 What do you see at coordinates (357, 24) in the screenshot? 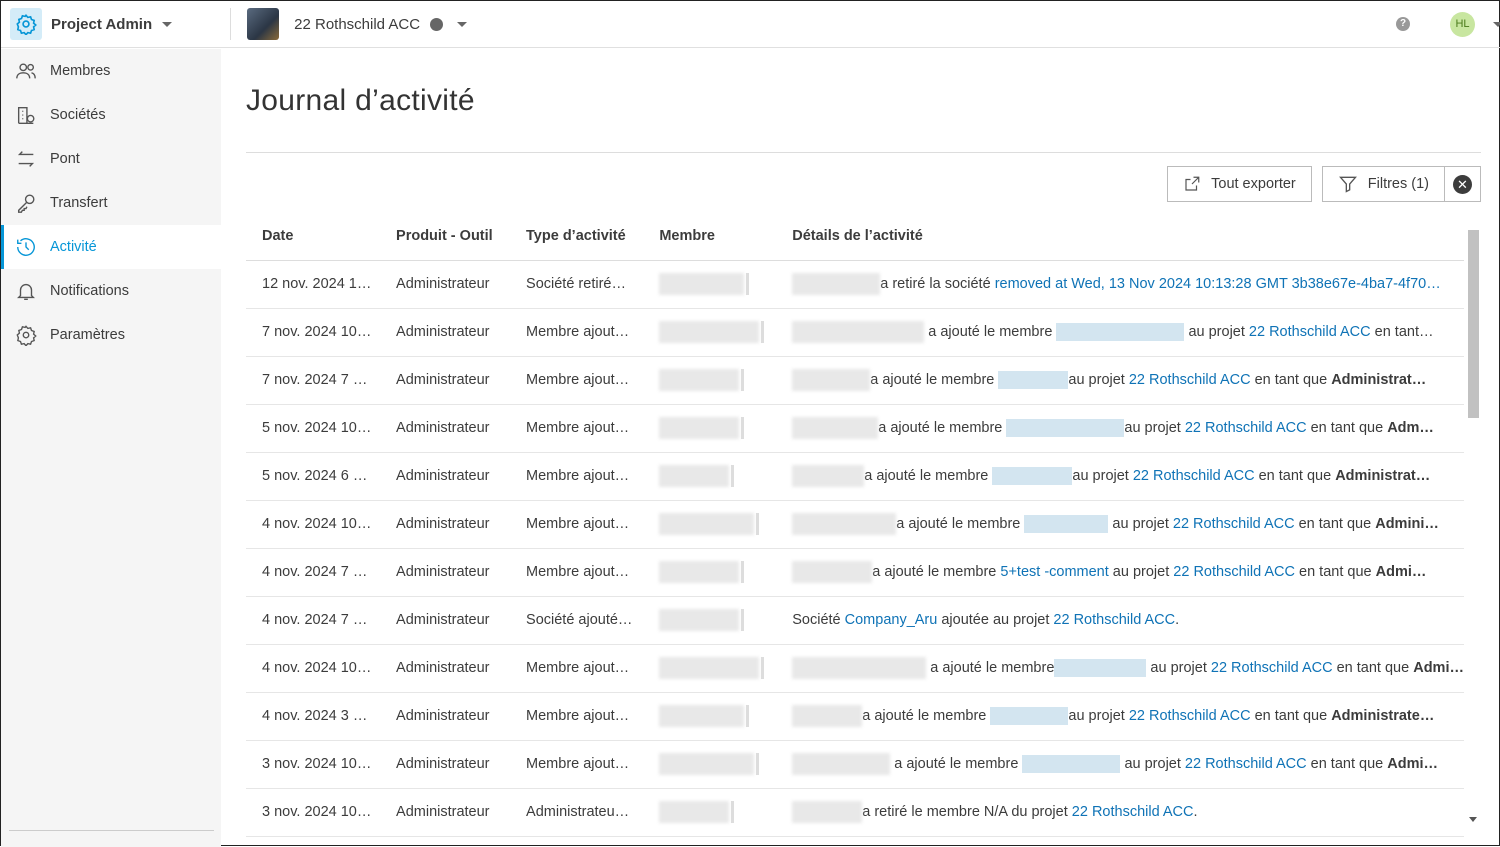
I see `project-switcher: 22 Rothschild ACC` at bounding box center [357, 24].